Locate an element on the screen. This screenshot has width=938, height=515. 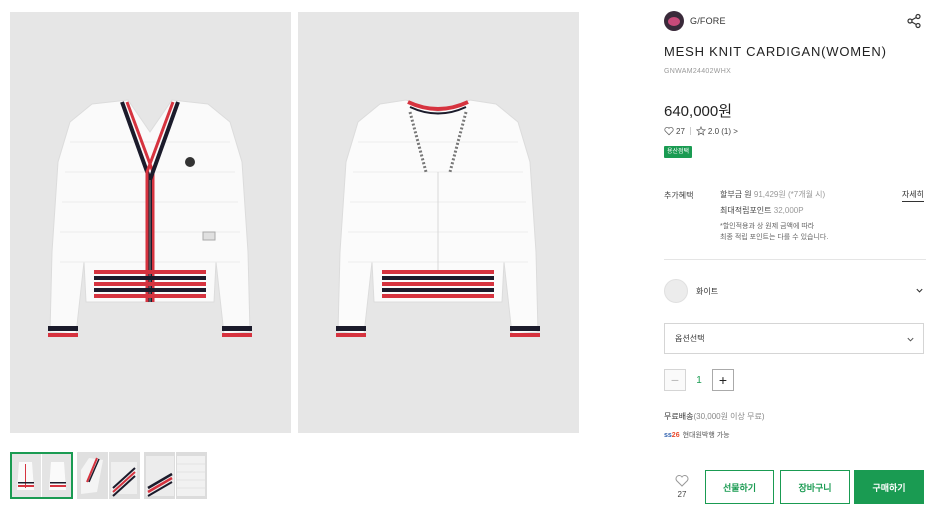
thumbnail-3-image is located at coordinates (175, 475).